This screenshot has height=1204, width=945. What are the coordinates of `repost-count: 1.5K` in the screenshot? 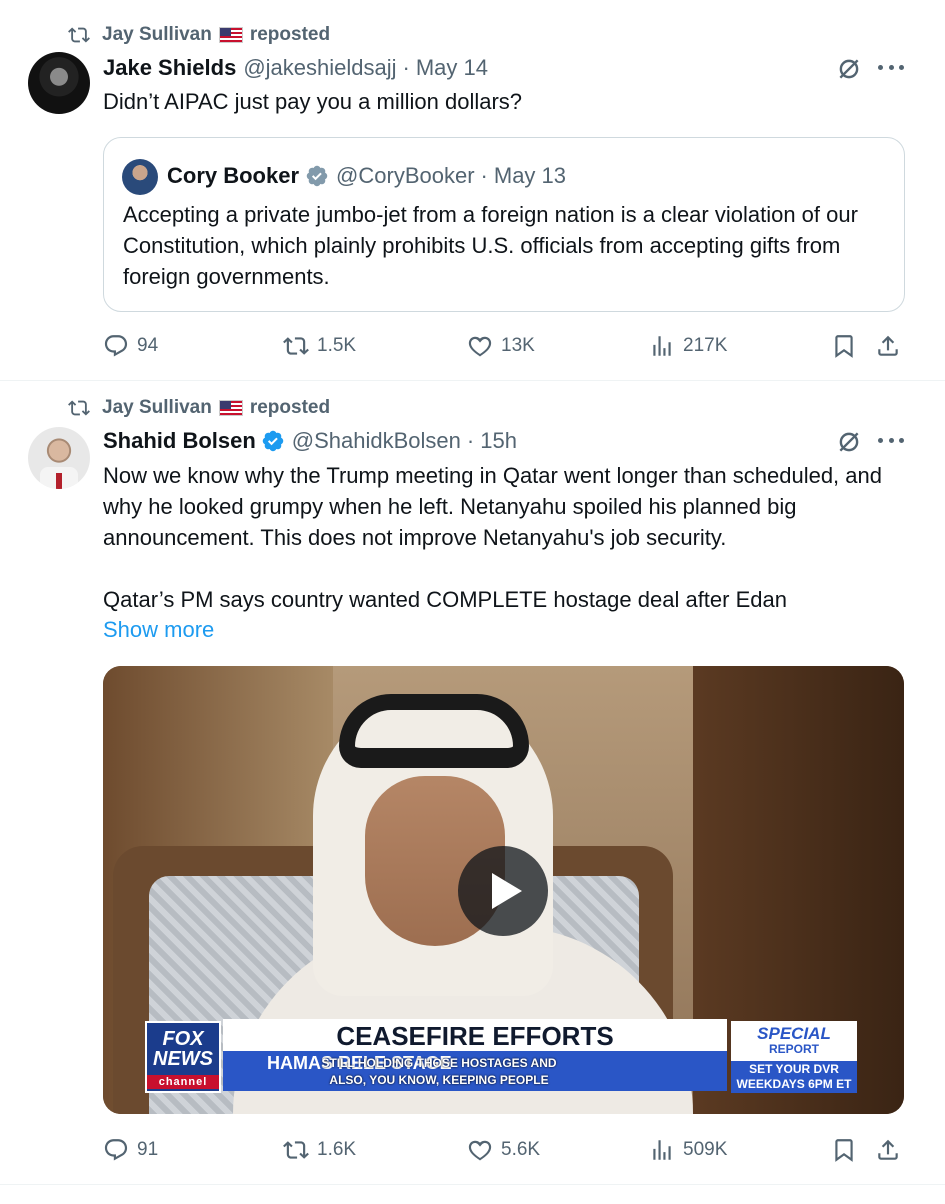 It's located at (337, 345).